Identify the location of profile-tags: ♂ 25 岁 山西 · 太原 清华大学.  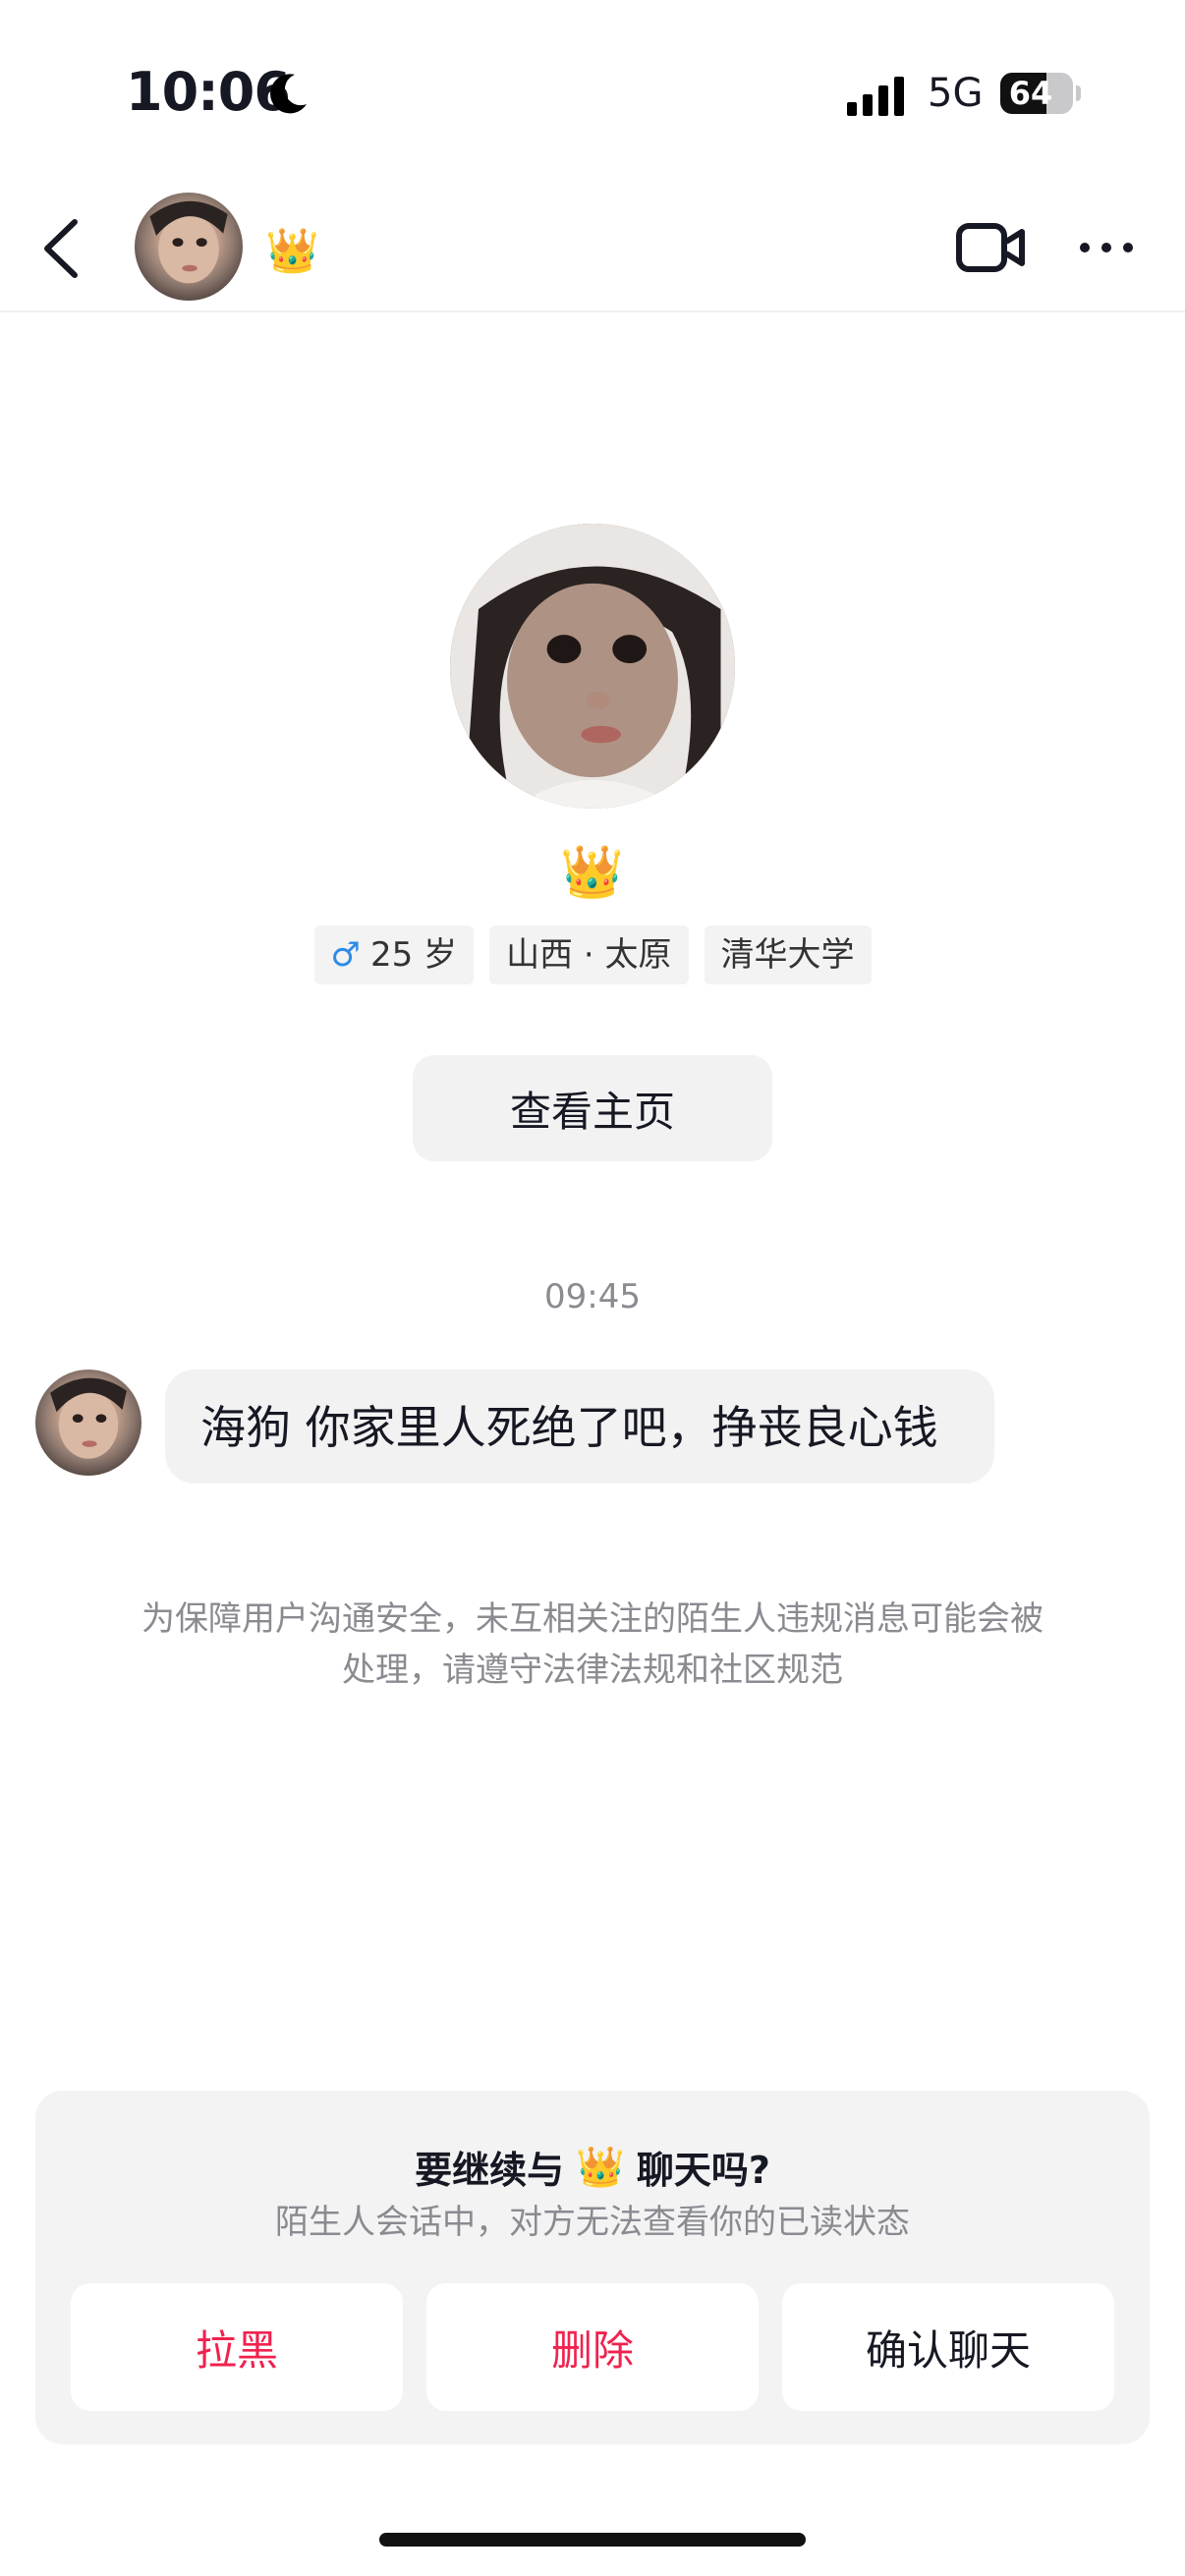
(592, 954).